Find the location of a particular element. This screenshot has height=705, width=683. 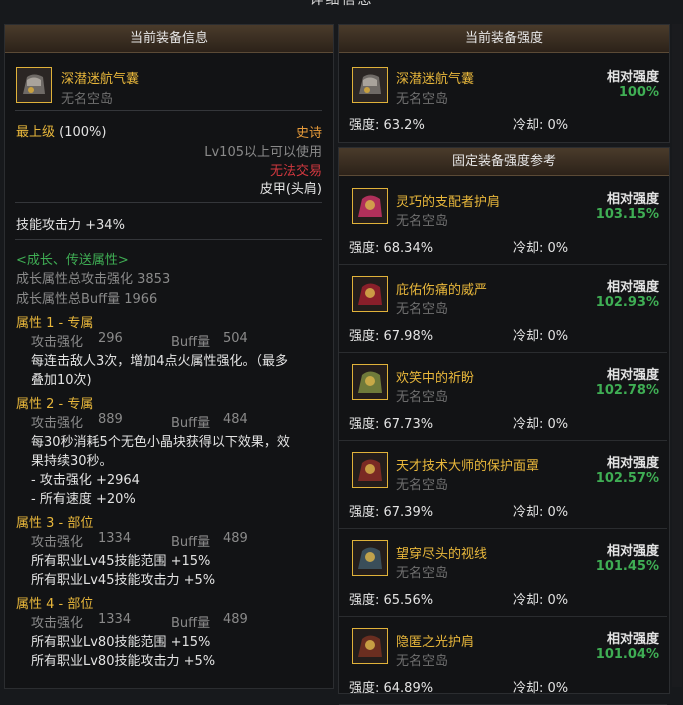

attribute-buff-value: 504 is located at coordinates (235, 338).